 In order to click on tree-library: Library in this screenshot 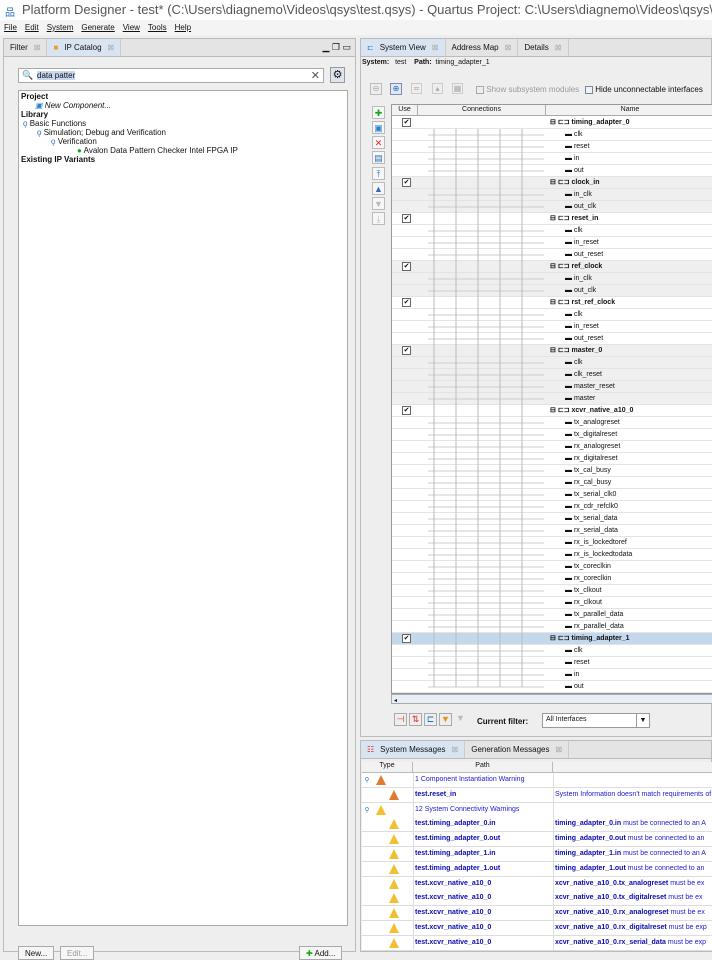, I will do `click(183, 114)`.